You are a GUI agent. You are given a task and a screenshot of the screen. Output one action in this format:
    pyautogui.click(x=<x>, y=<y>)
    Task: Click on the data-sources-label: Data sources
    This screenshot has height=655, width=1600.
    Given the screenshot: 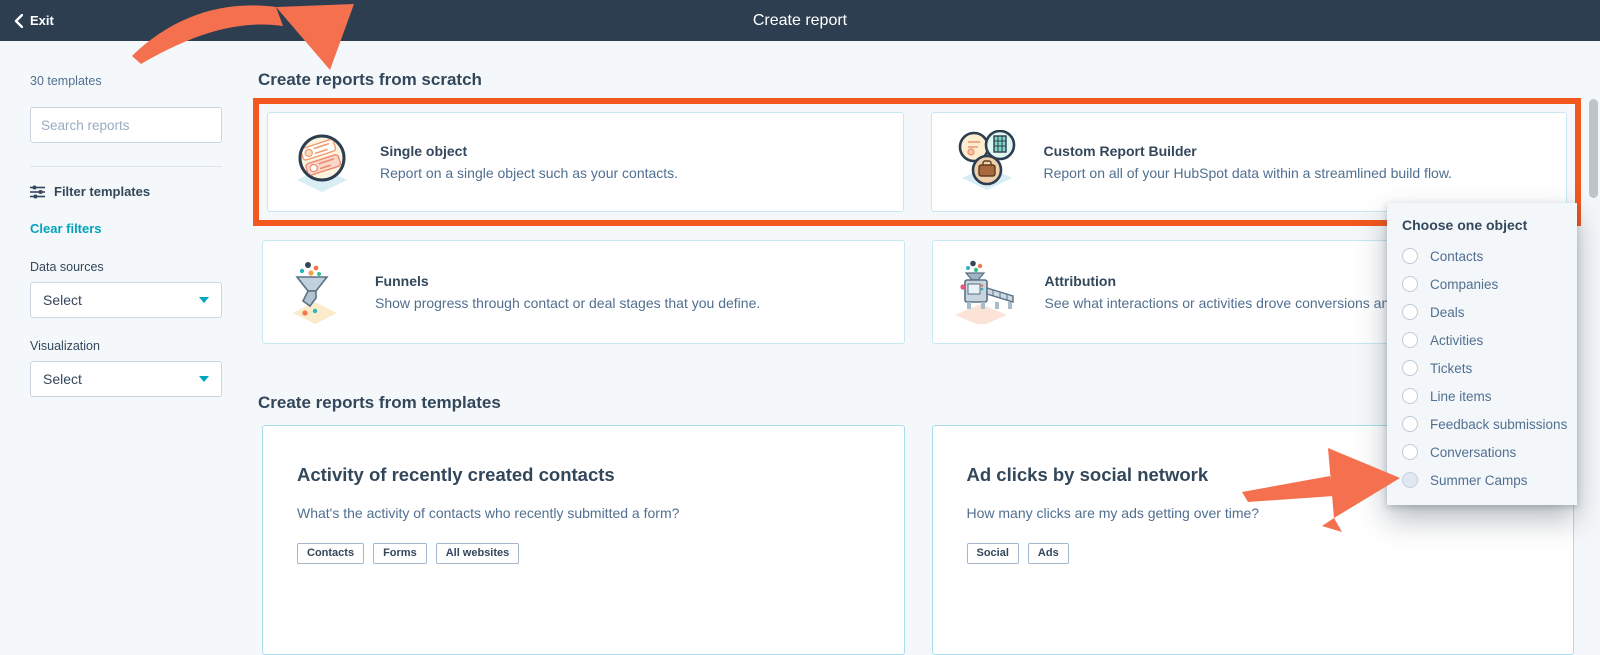 What is the action you would take?
    pyautogui.click(x=67, y=267)
    